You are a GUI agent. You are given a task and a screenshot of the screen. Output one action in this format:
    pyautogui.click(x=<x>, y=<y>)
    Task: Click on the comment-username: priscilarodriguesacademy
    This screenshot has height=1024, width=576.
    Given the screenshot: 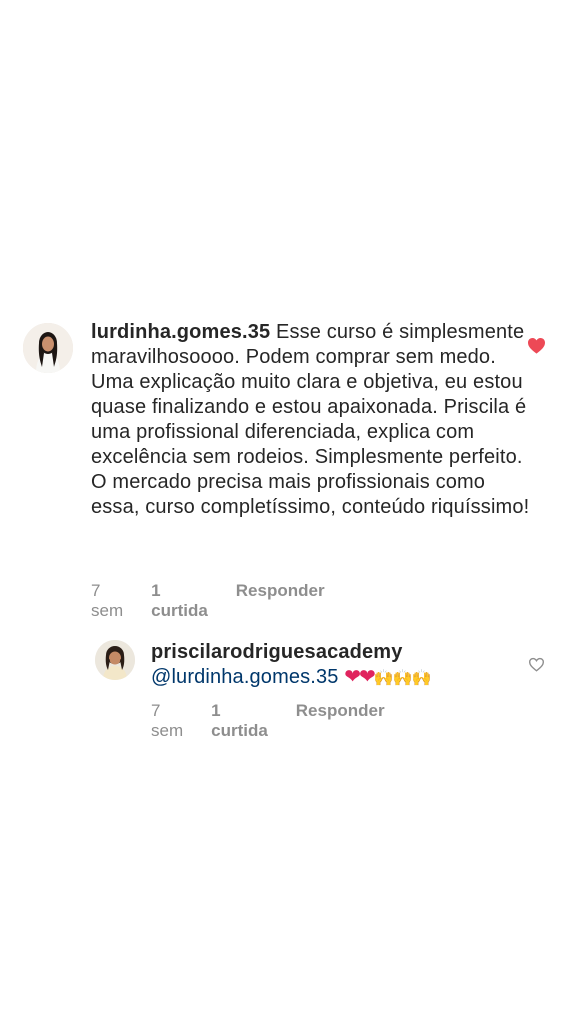 What is the action you would take?
    pyautogui.click(x=277, y=652)
    